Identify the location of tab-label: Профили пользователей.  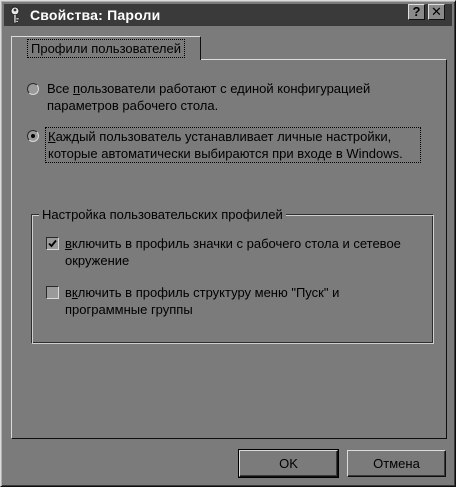
(106, 48).